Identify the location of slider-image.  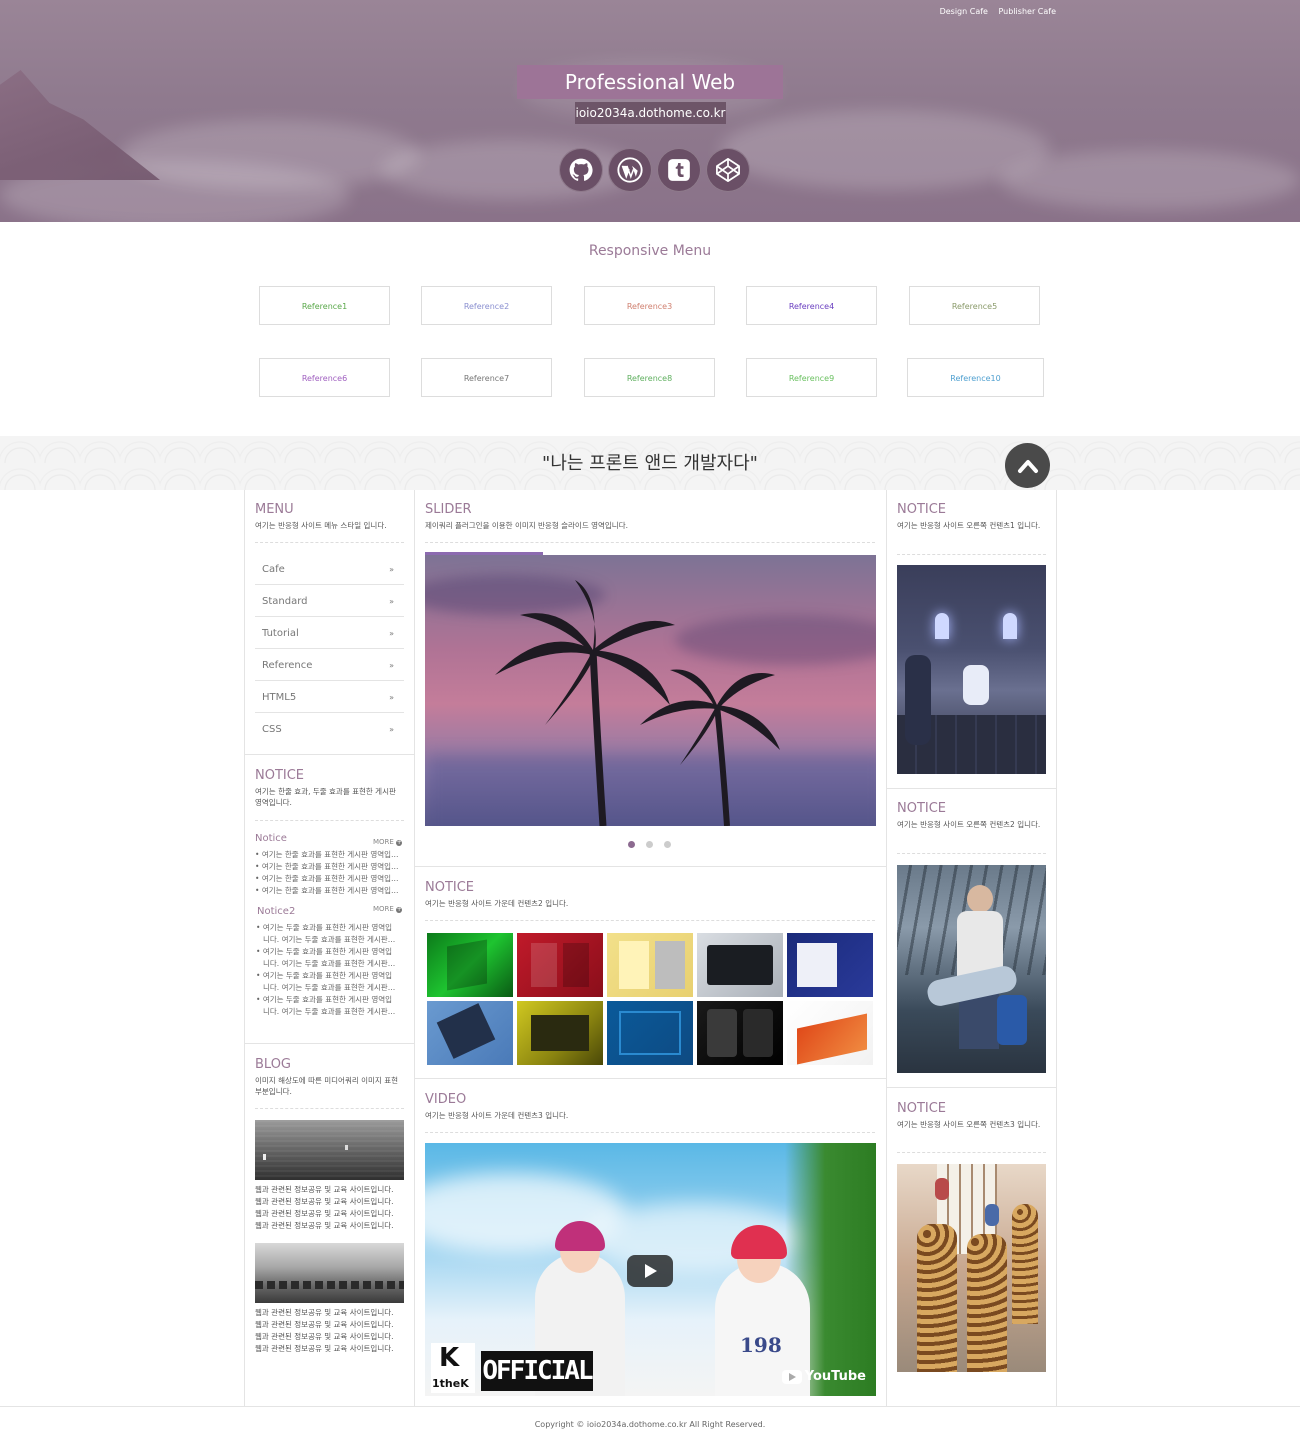
(650, 690).